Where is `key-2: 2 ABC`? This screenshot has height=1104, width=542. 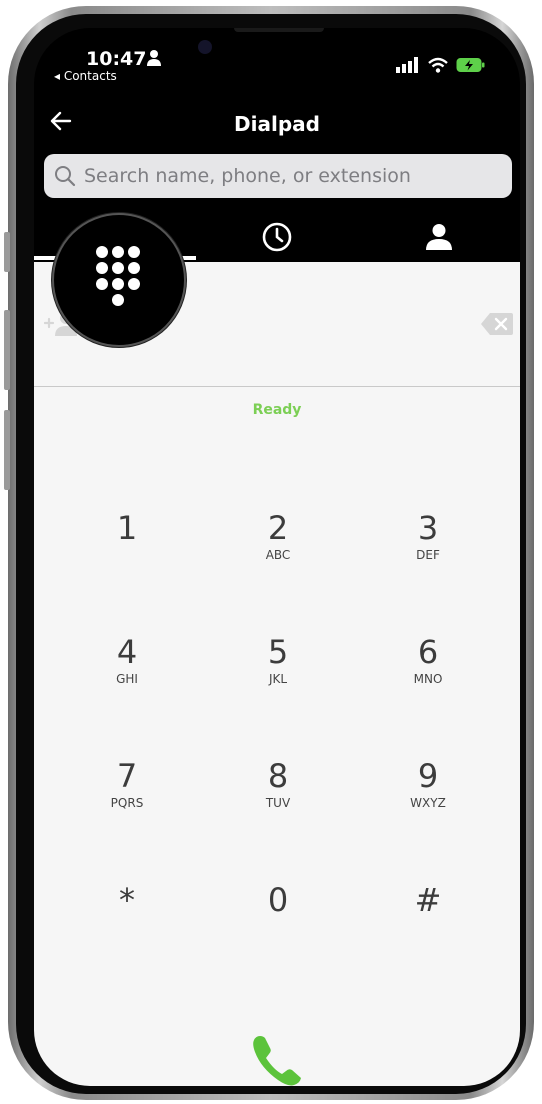
key-2: 2 ABC is located at coordinates (278, 550).